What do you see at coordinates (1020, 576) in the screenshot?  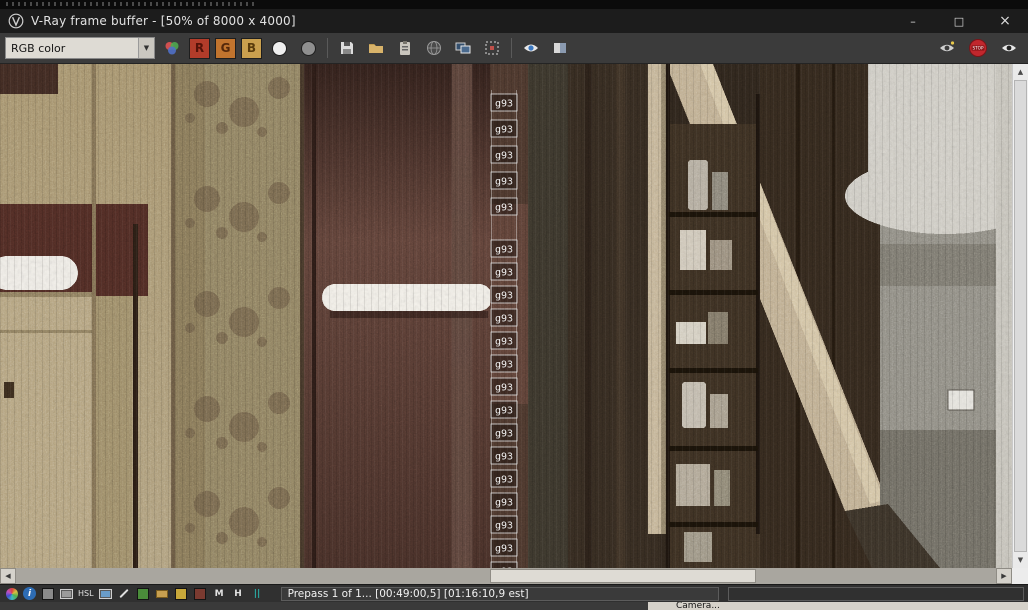 I see `scrollbar-corner` at bounding box center [1020, 576].